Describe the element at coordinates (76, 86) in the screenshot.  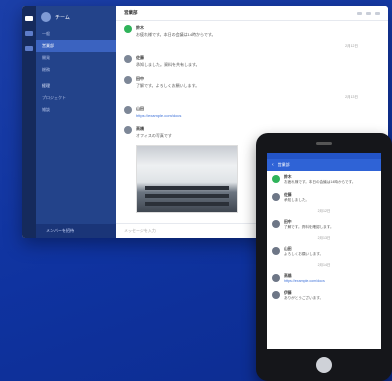
I see `sidebar-channel-4: 経理` at that location.